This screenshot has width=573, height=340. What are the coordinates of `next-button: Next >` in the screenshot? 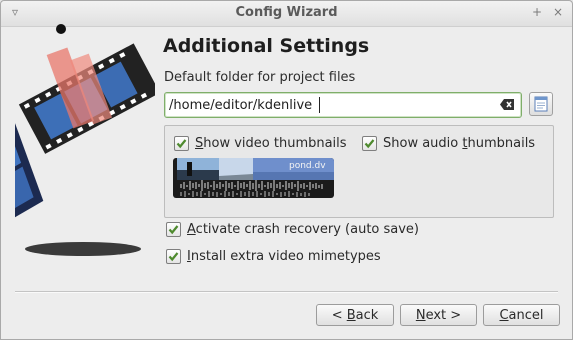 It's located at (438, 315).